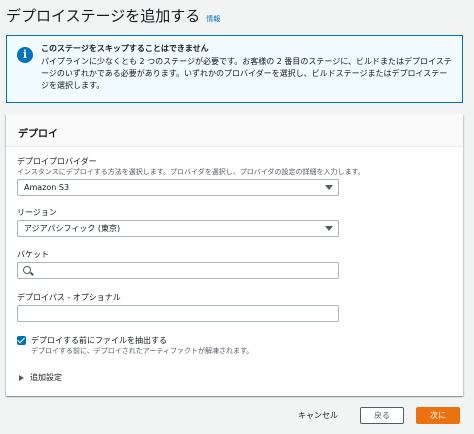 The image size is (474, 434). What do you see at coordinates (234, 130) in the screenshot?
I see `panel-header: デプロイ` at bounding box center [234, 130].